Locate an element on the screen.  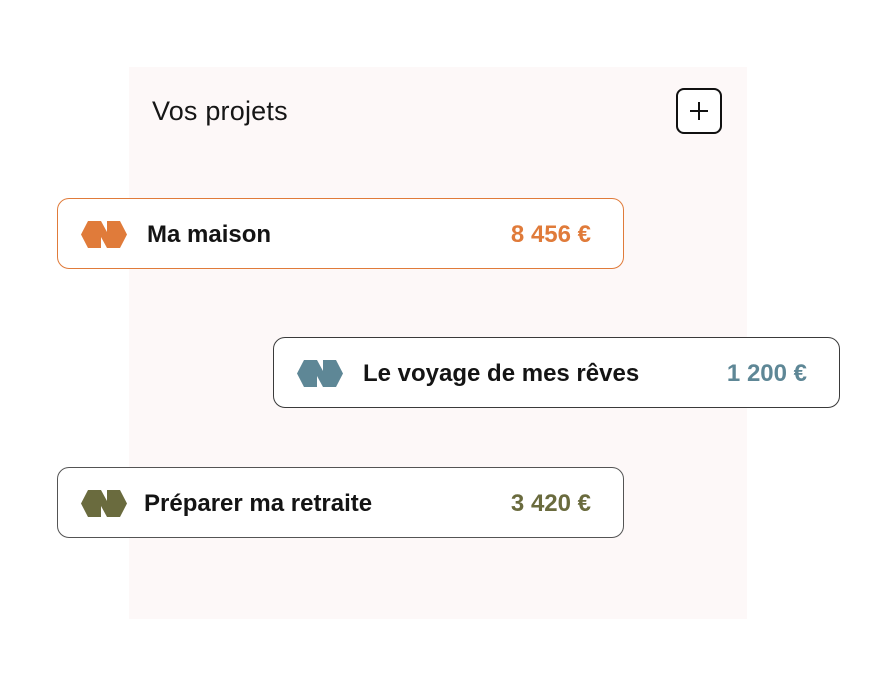
add-project-button is located at coordinates (699, 111).